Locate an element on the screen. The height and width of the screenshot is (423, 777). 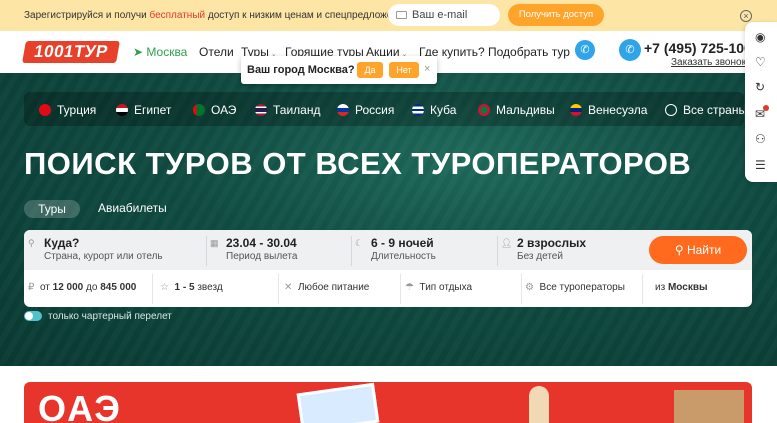
rest-type-filter: ☂ Тип отдыха is located at coordinates (438, 287).